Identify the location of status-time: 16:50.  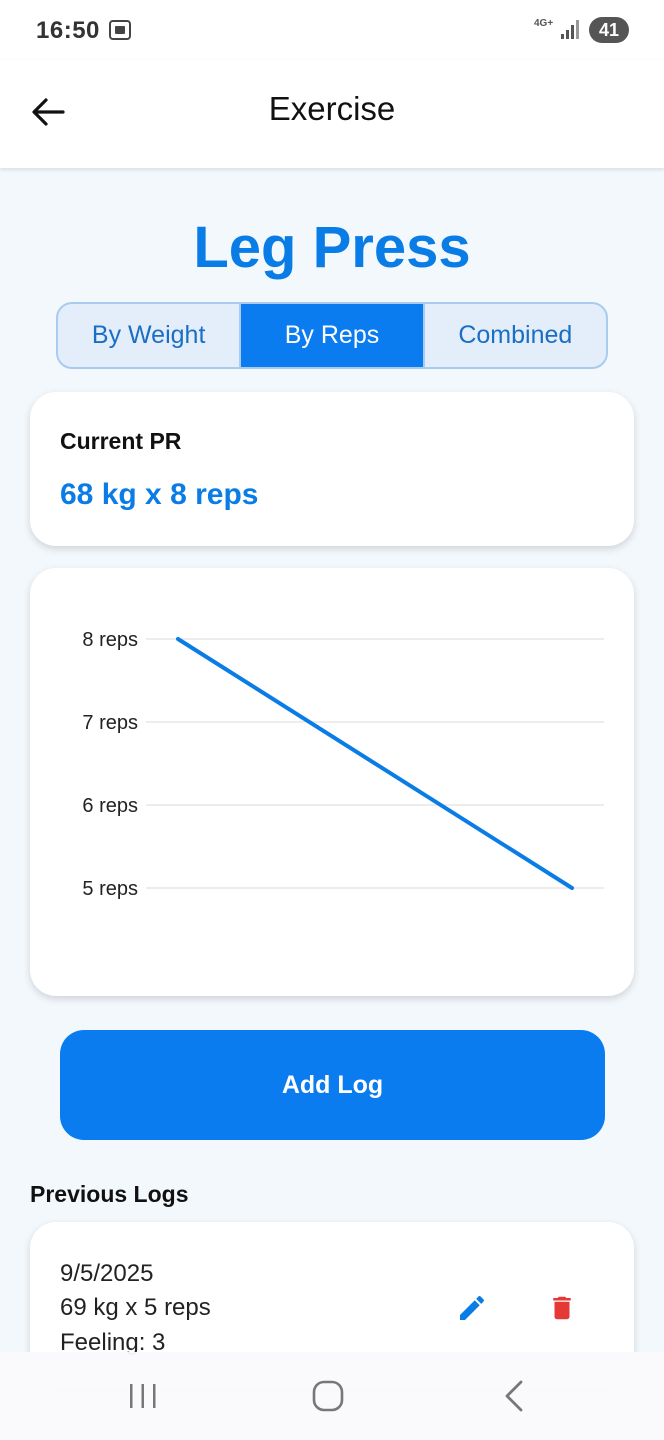
(68, 30).